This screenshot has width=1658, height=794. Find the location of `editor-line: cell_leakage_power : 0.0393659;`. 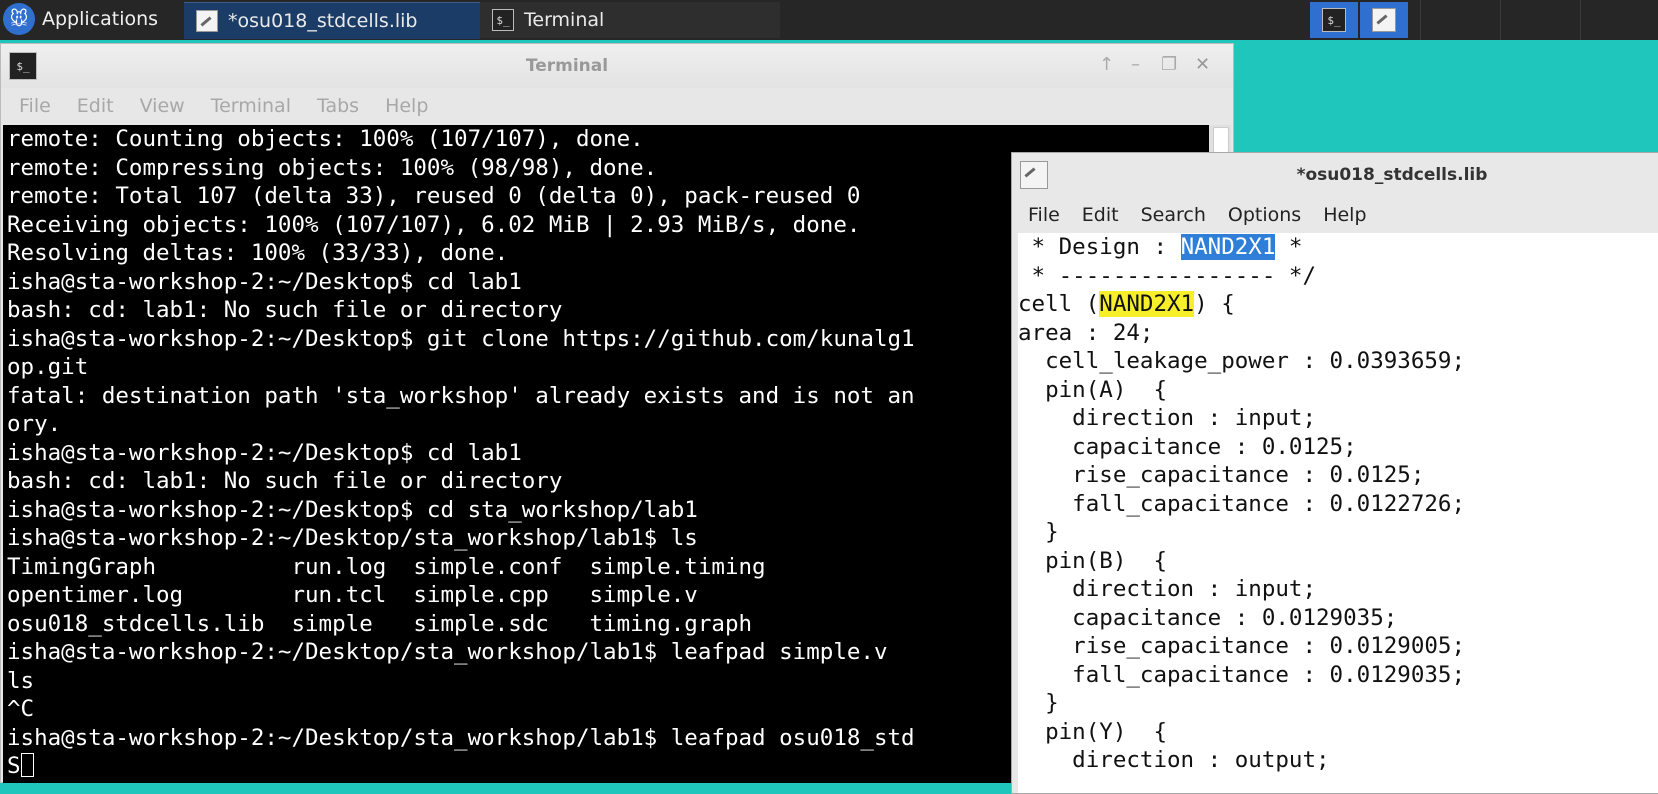

editor-line: cell_leakage_power : 0.0393659; is located at coordinates (1242, 361).